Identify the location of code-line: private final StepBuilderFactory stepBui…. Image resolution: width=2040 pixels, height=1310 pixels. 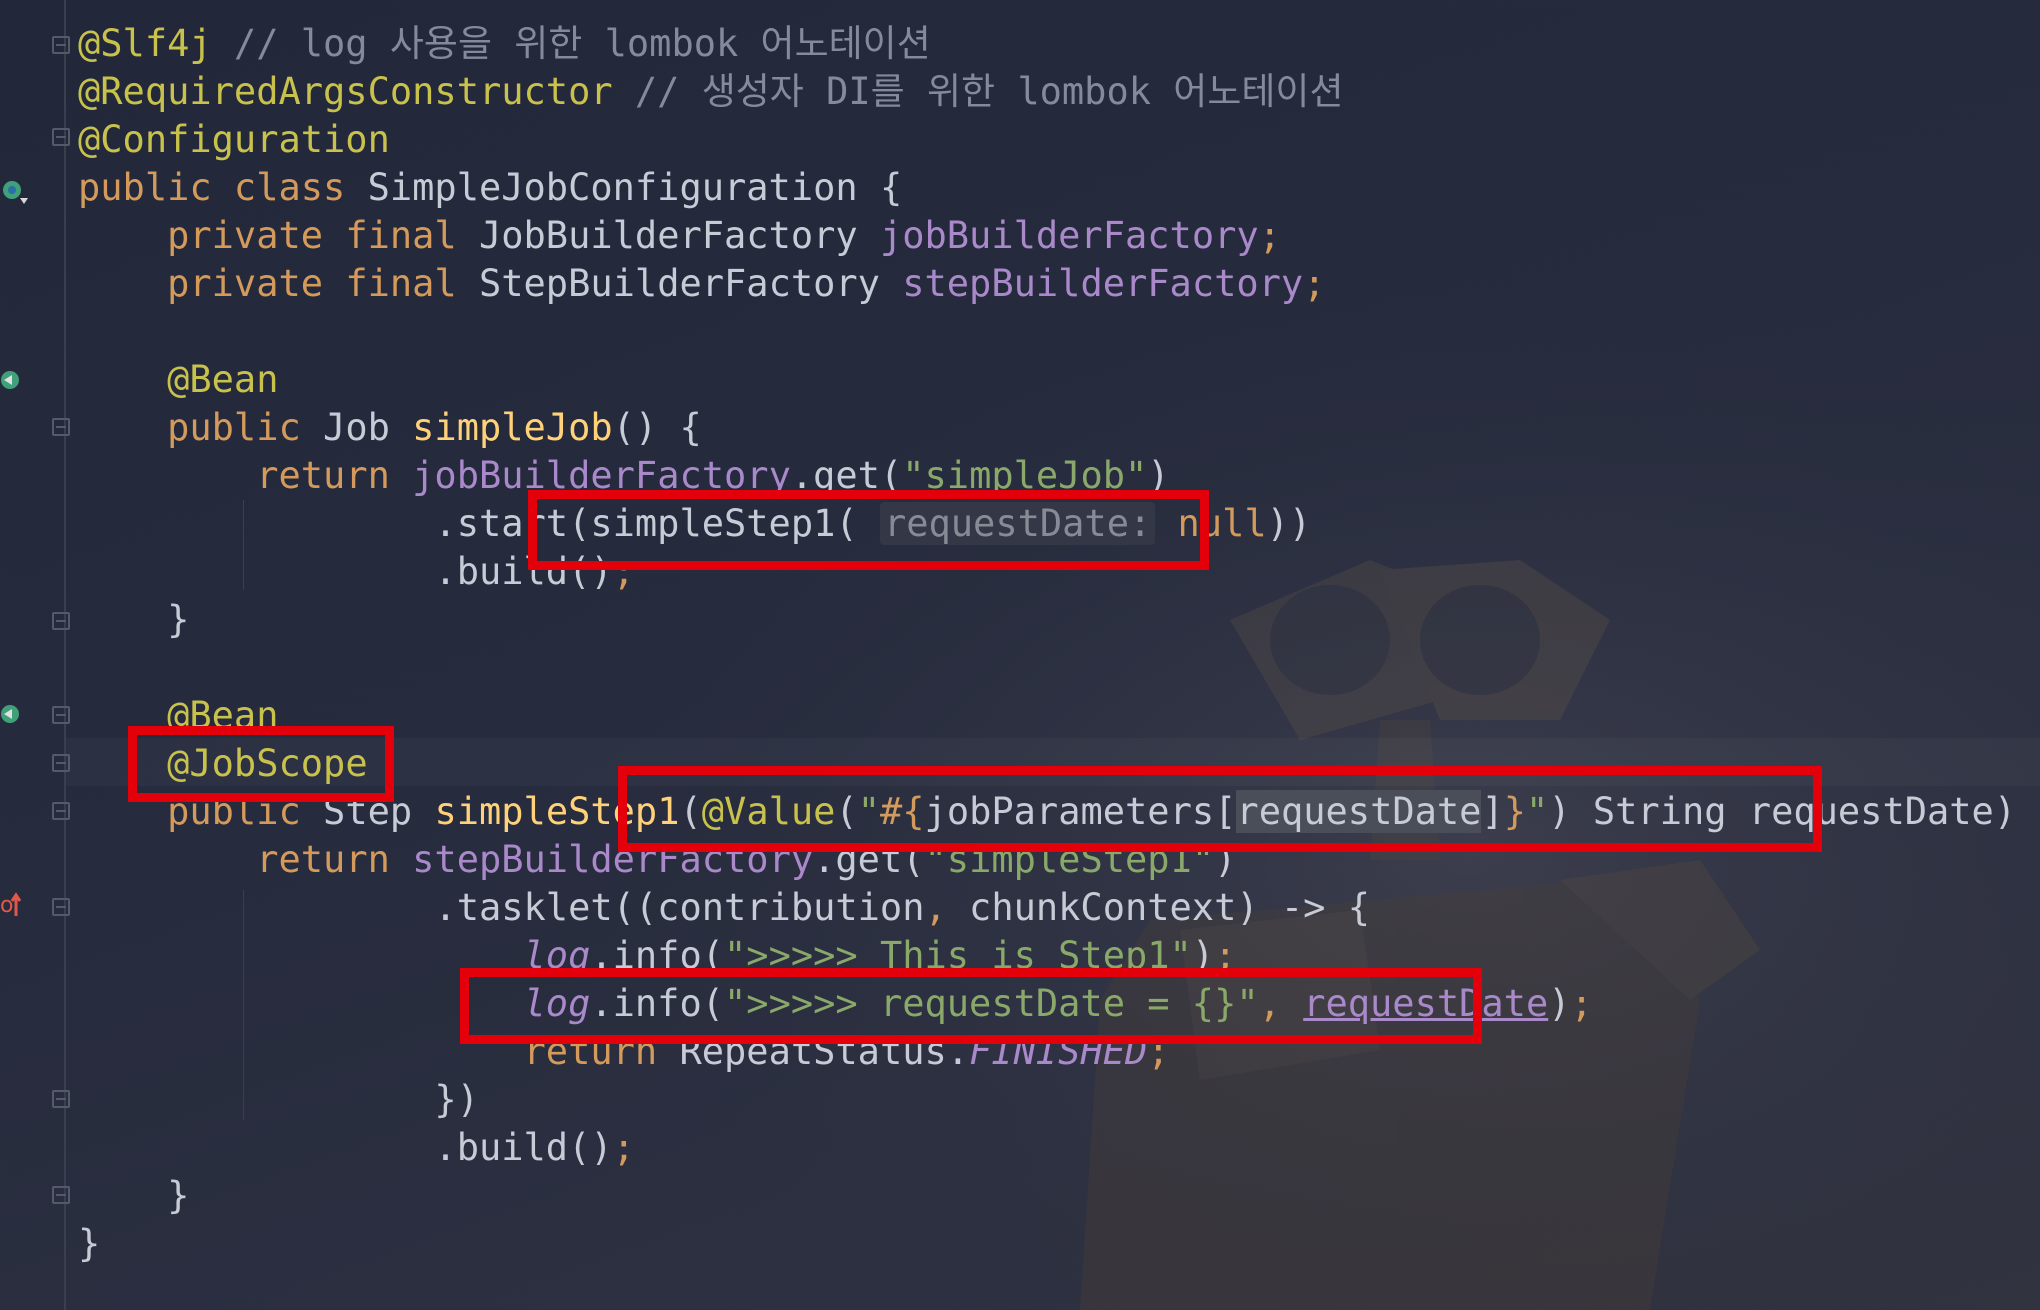
(1059, 284).